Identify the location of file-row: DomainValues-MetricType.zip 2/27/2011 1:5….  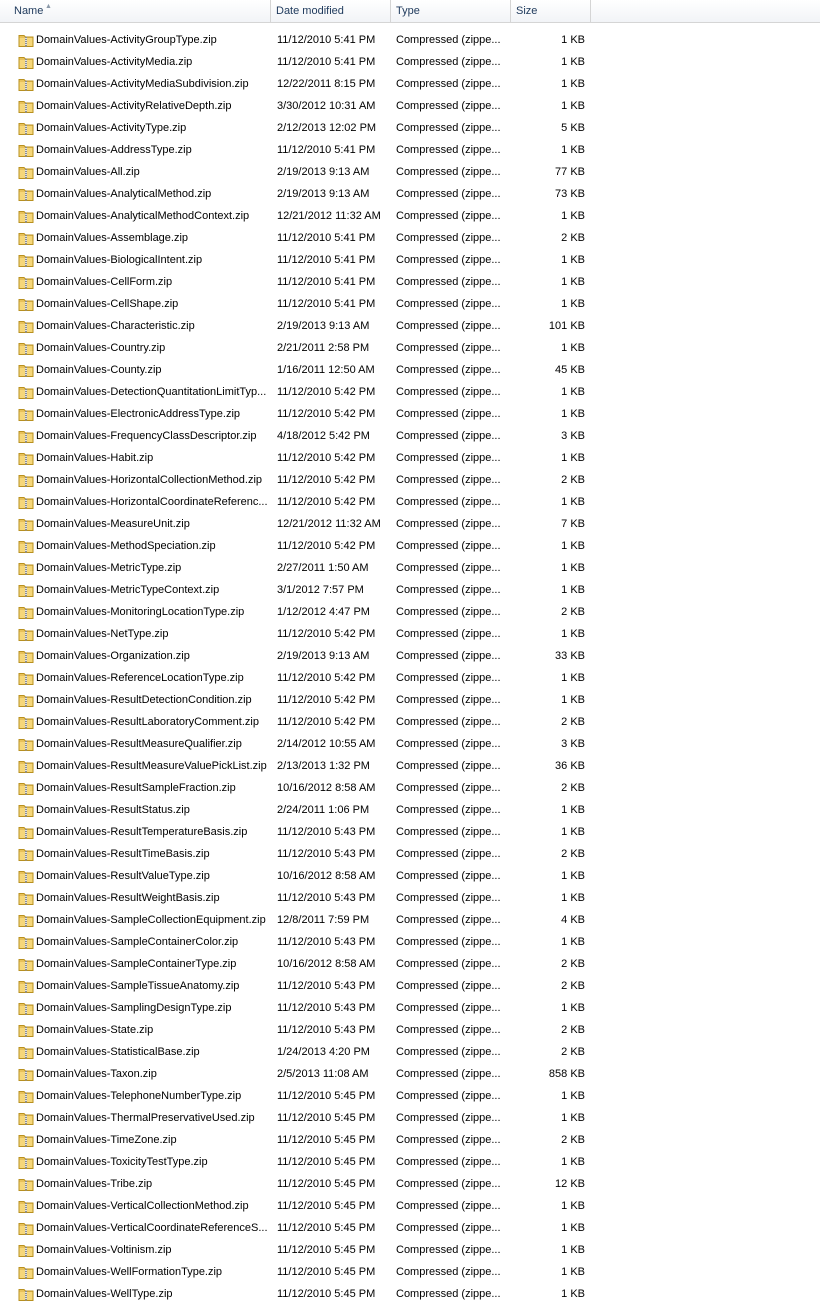
(410, 568).